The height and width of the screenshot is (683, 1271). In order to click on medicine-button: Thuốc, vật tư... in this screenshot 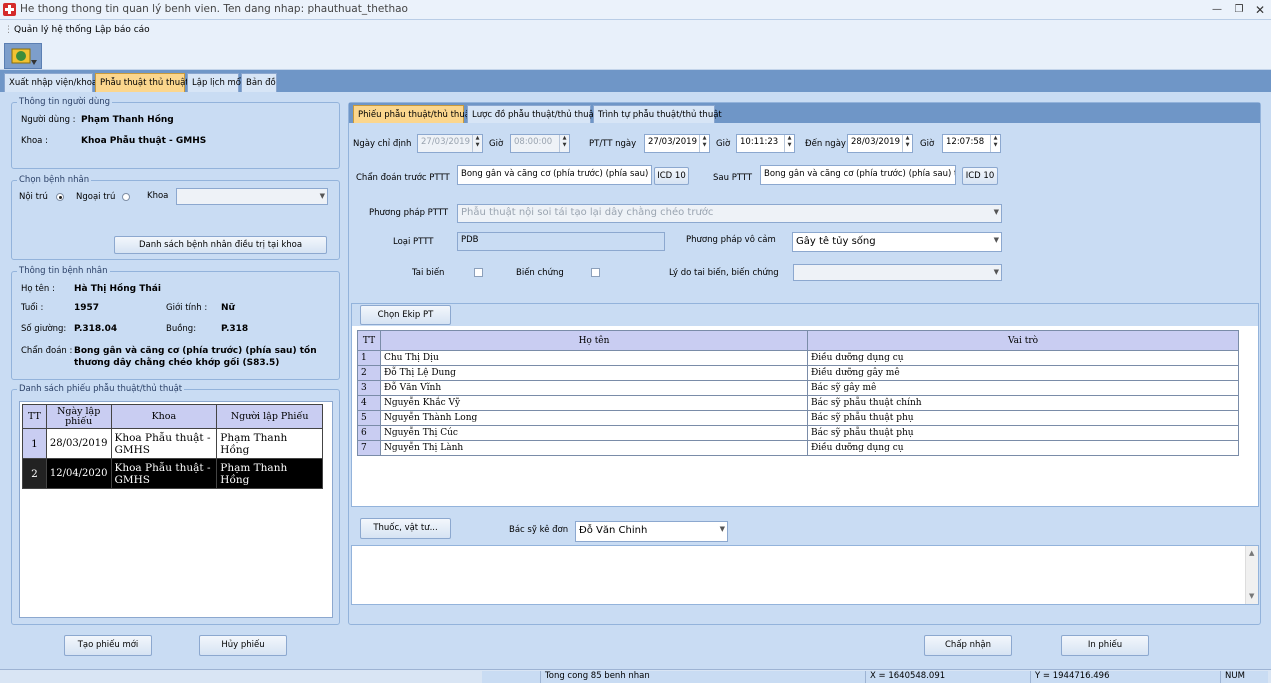, I will do `click(405, 528)`.